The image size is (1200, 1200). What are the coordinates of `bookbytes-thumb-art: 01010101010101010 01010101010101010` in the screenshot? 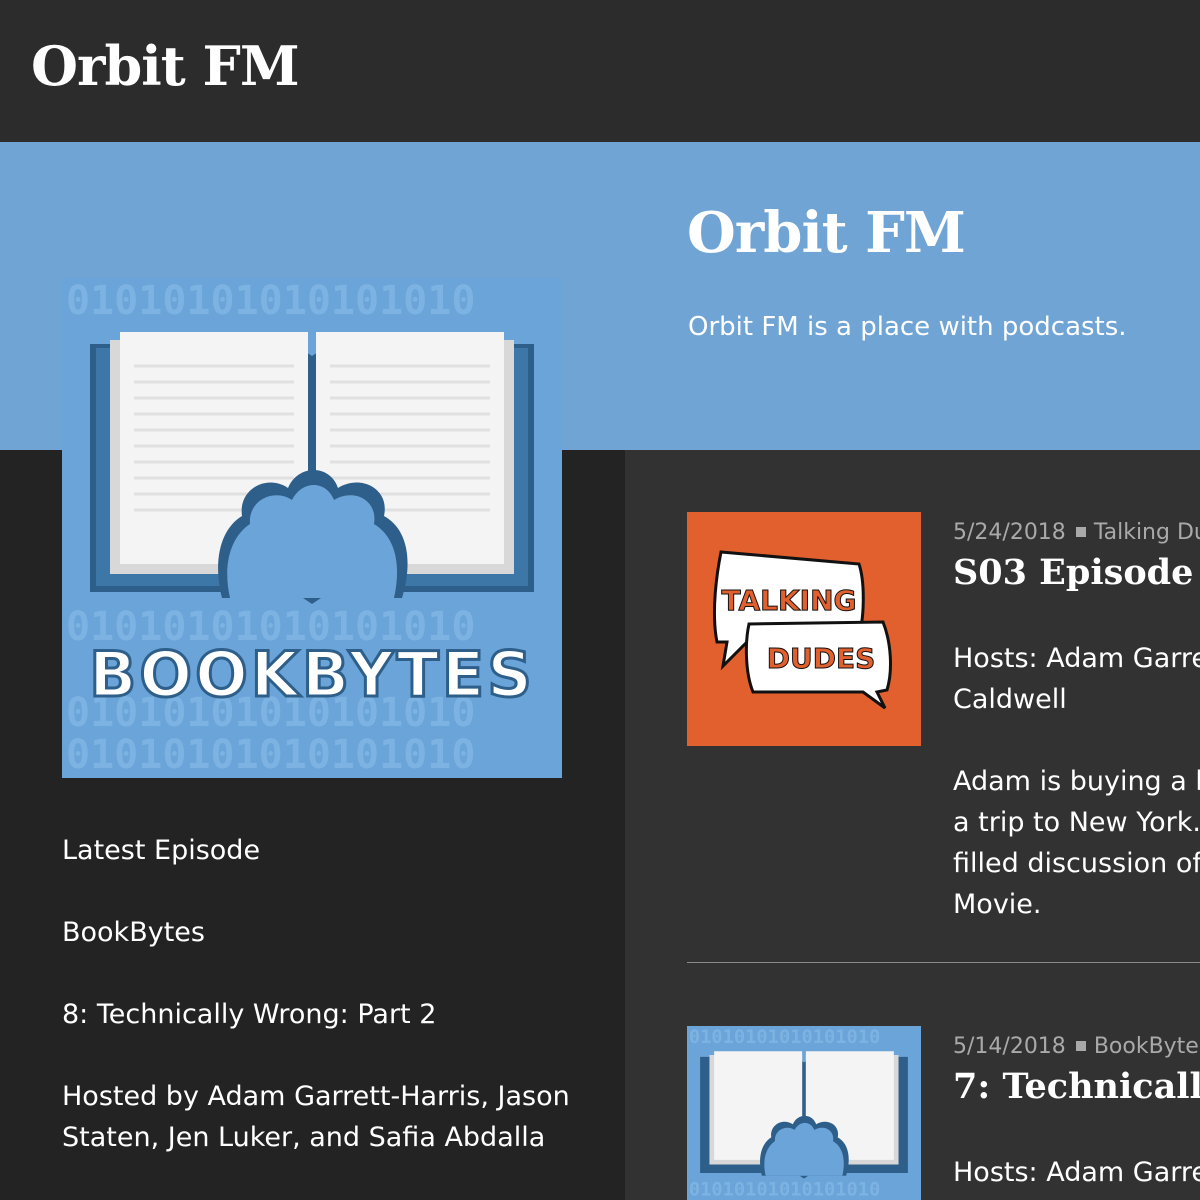 It's located at (804, 1113).